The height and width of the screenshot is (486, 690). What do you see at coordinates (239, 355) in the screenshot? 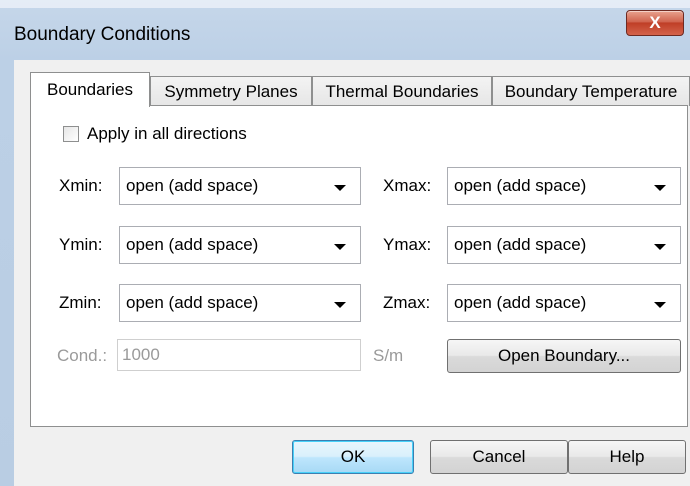
I see `cond-input: 1000` at bounding box center [239, 355].